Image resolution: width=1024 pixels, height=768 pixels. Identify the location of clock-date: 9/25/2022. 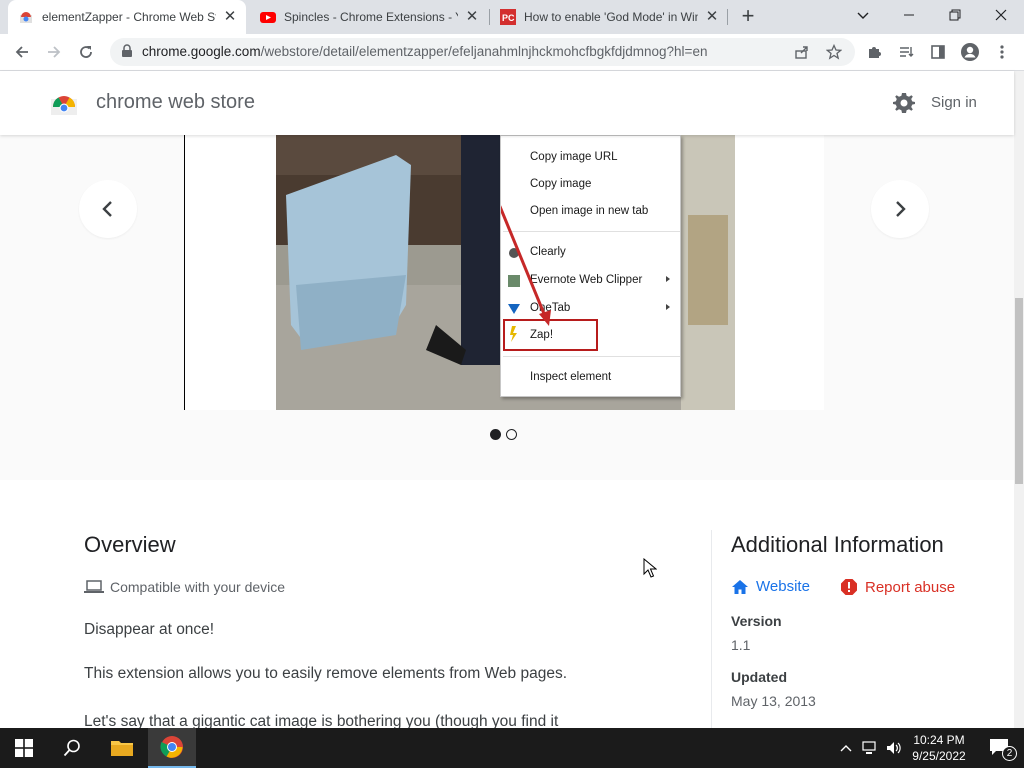
(939, 756).